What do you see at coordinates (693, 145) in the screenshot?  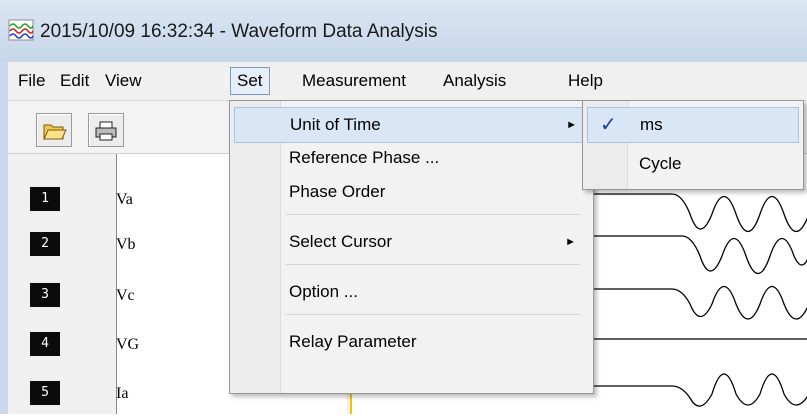 I see `unit-of-time-submenu: ✓ ms Cycle` at bounding box center [693, 145].